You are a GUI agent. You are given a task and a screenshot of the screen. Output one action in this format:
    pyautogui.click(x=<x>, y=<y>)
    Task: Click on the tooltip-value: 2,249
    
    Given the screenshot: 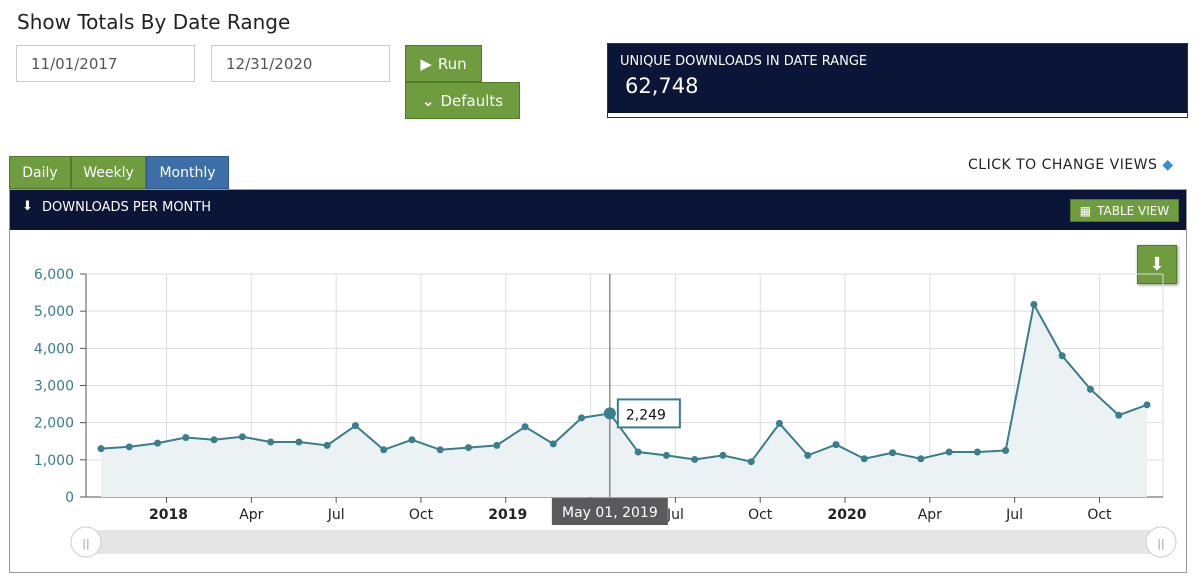 What is the action you would take?
    pyautogui.click(x=646, y=415)
    